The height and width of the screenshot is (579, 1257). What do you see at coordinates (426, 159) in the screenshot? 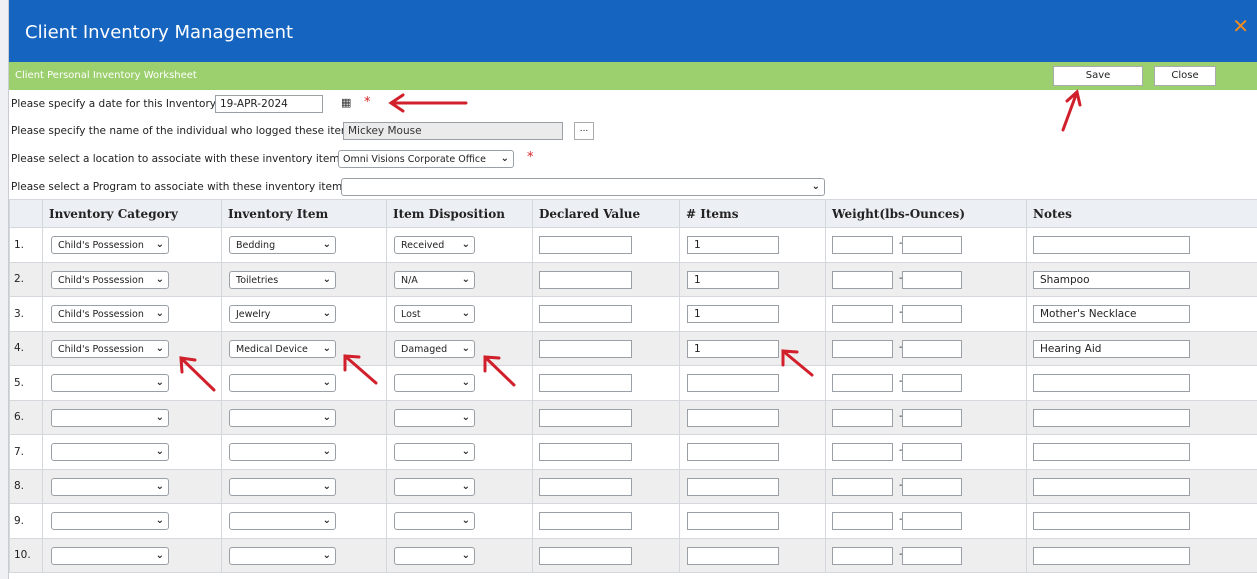
I see `location-select: Omni Visions Corporate Office ⌄` at bounding box center [426, 159].